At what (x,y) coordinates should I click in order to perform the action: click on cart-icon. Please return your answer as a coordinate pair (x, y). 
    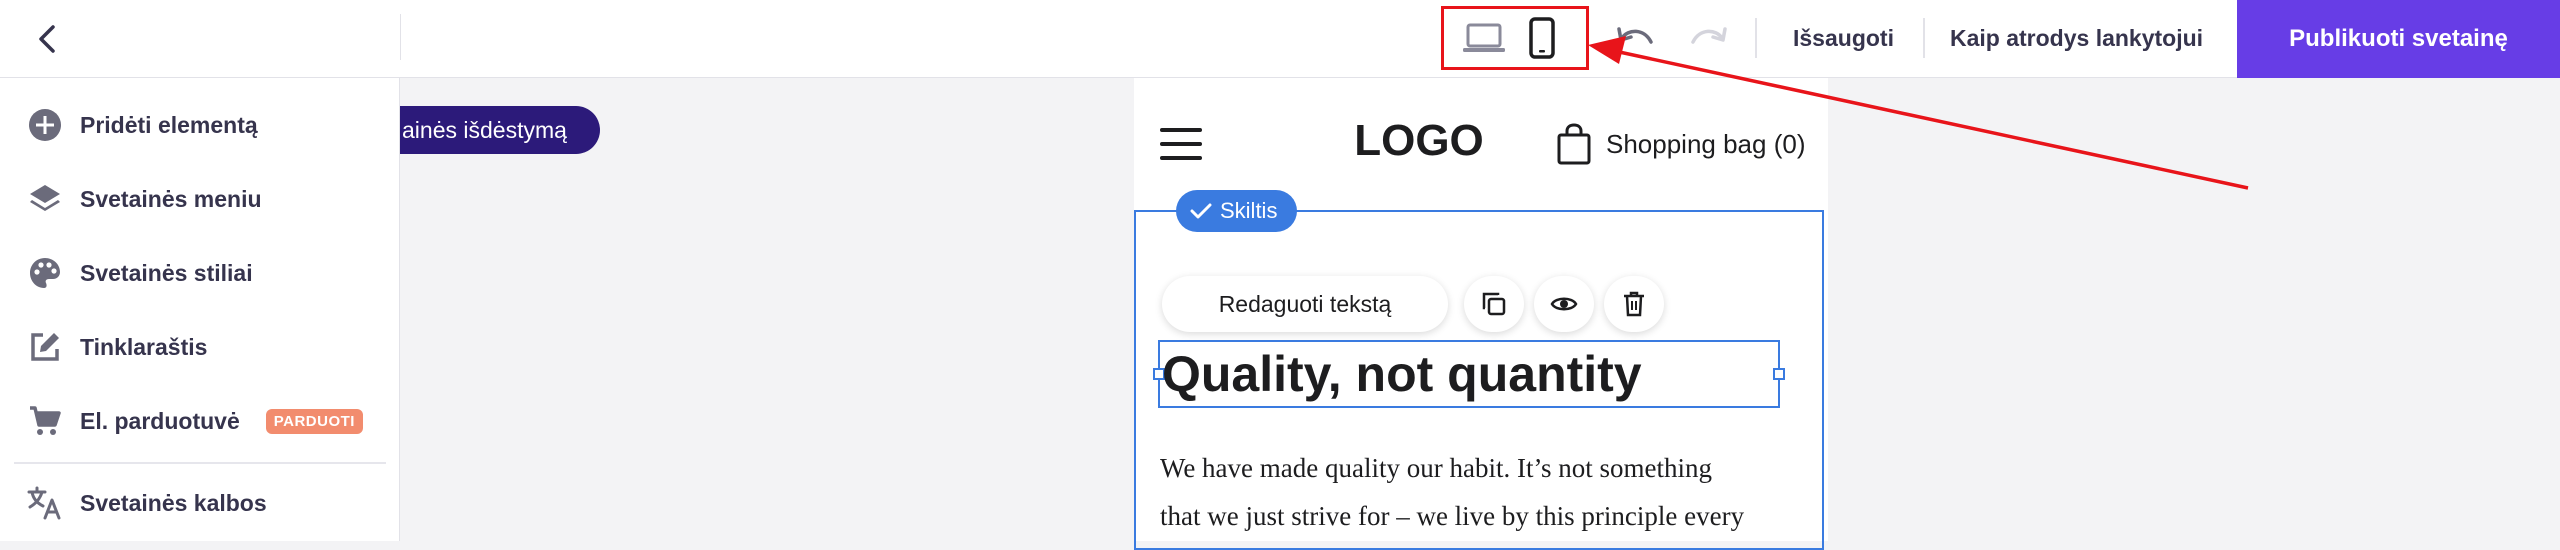
    Looking at the image, I should click on (45, 421).